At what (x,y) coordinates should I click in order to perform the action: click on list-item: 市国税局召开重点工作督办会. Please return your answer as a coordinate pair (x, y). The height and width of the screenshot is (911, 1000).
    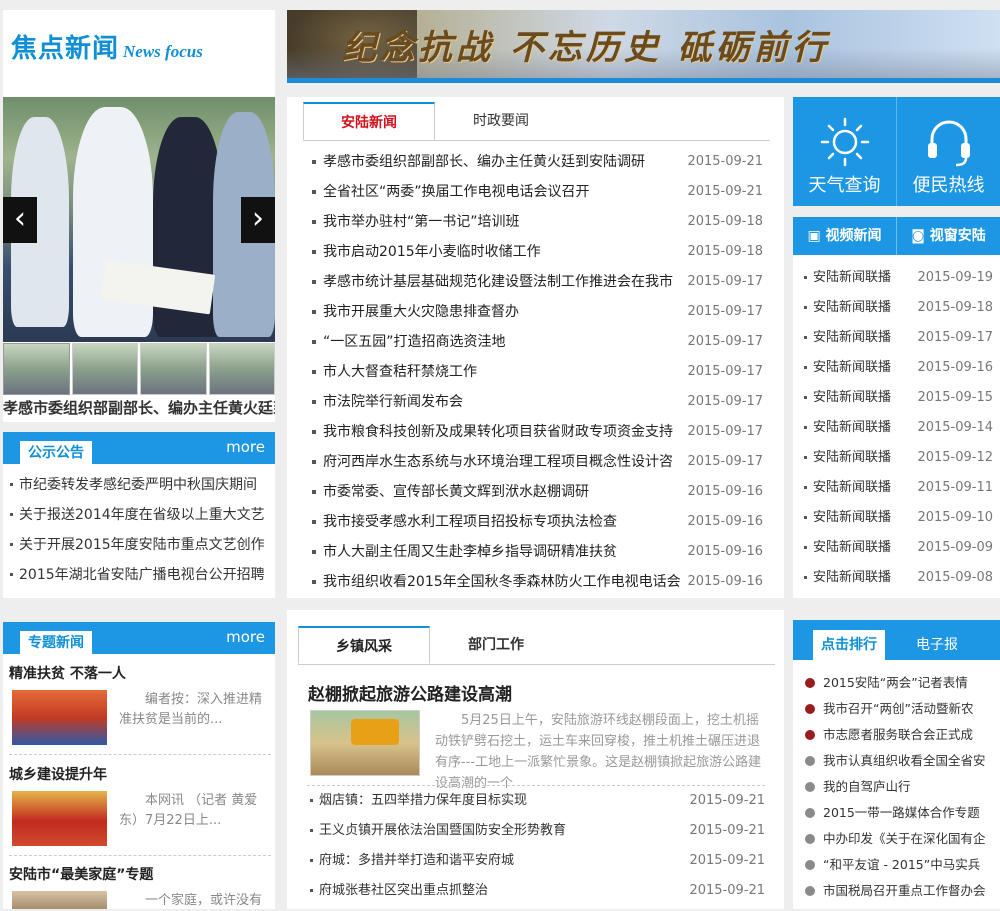
    Looking at the image, I should click on (900, 891).